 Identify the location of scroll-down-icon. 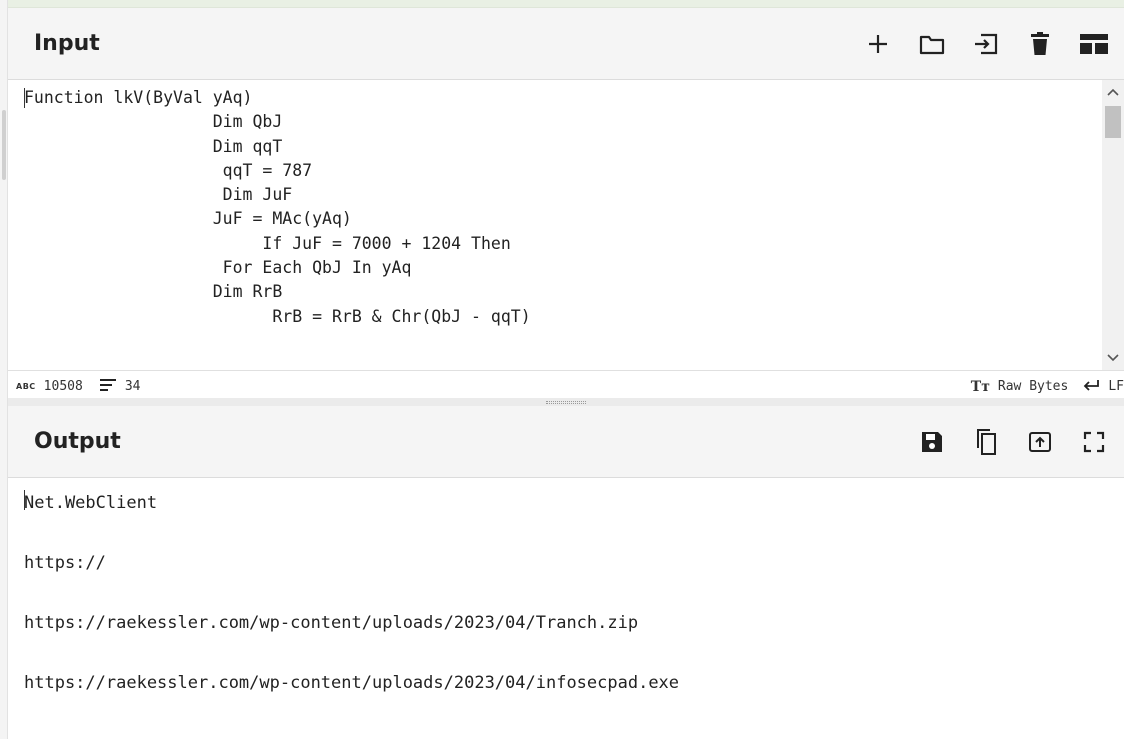
(1113, 358).